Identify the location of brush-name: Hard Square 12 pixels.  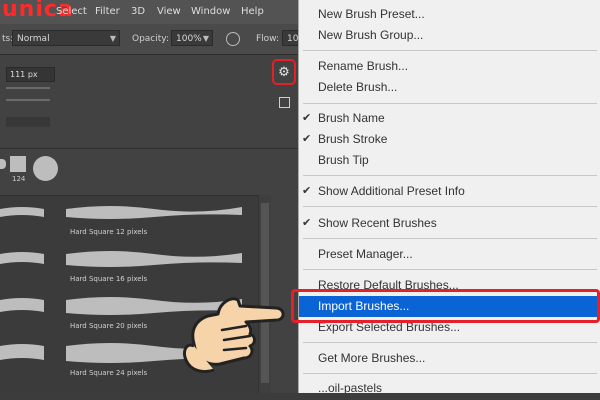
(109, 232).